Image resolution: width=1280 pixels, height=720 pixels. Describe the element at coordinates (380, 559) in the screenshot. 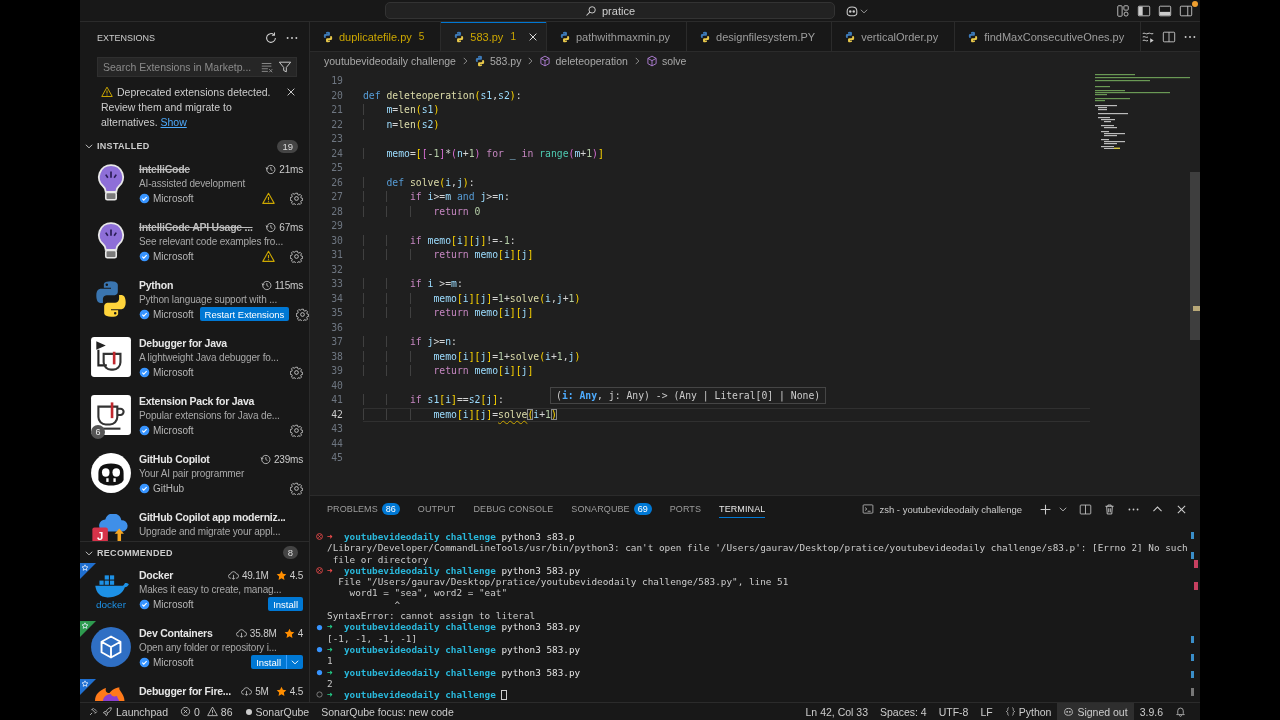

I see `terminal-output: file or directory` at that location.